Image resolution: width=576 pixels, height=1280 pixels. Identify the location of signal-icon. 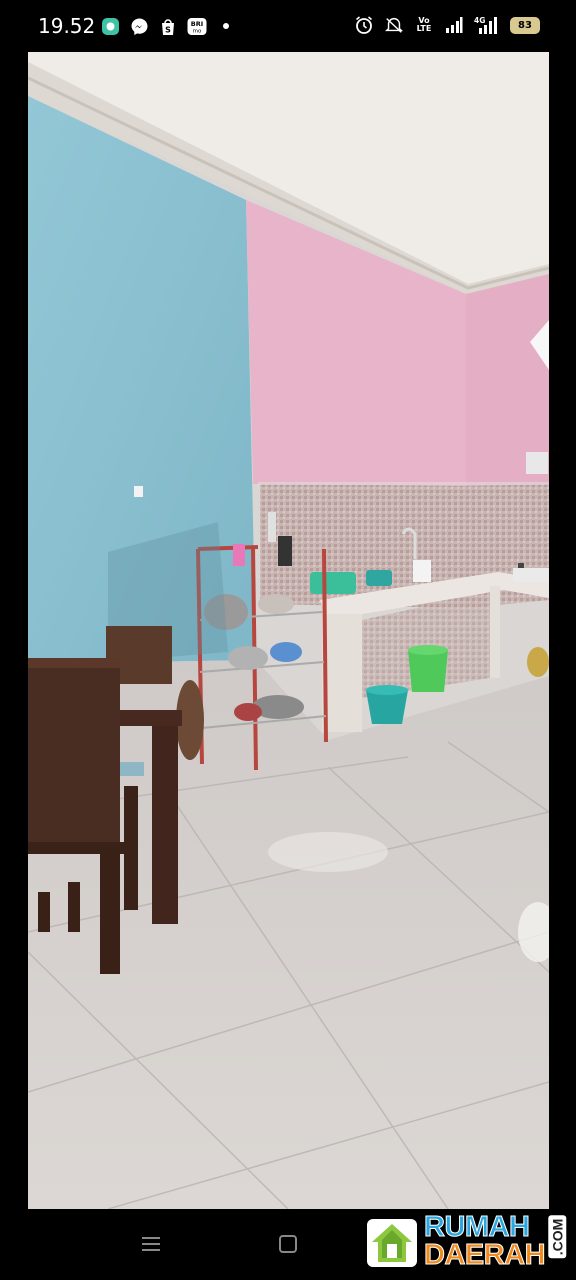
(454, 25).